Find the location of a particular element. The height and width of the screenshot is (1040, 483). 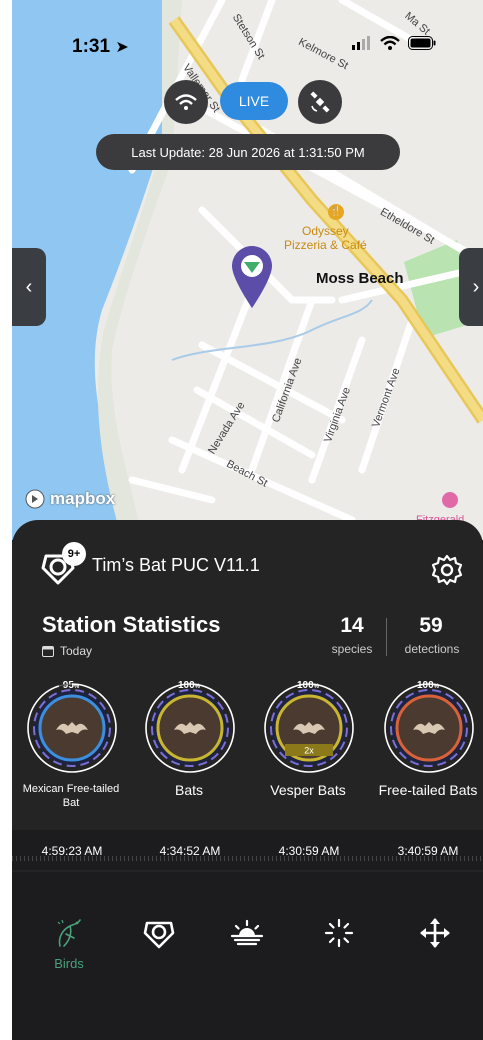

species-name: Mexican Free-tailed Bat is located at coordinates (71, 796).